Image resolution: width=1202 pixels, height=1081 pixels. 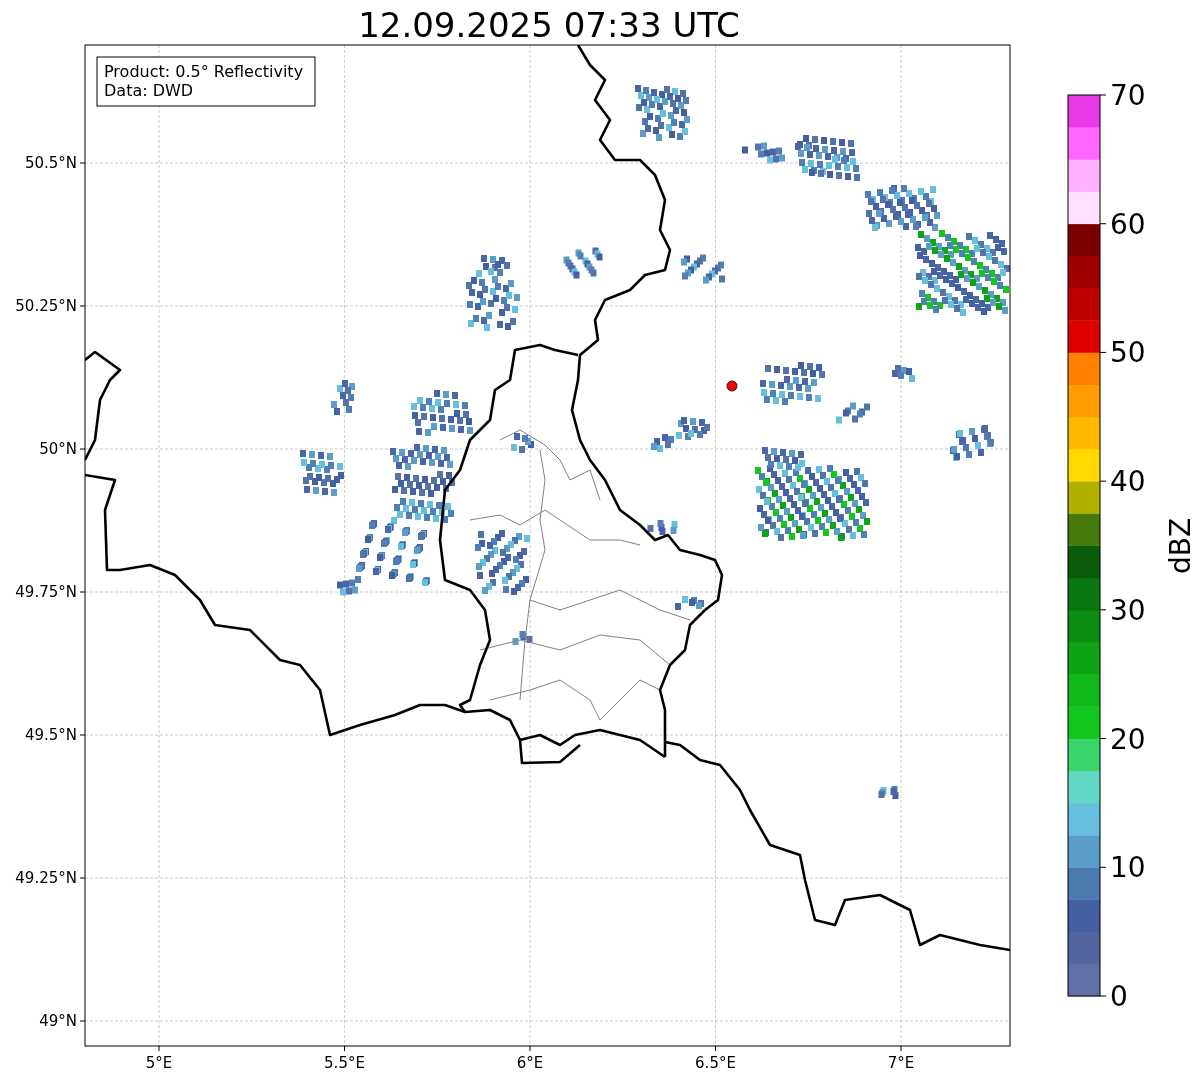 What do you see at coordinates (901, 1063) in the screenshot?
I see `longitude-label: 7°E` at bounding box center [901, 1063].